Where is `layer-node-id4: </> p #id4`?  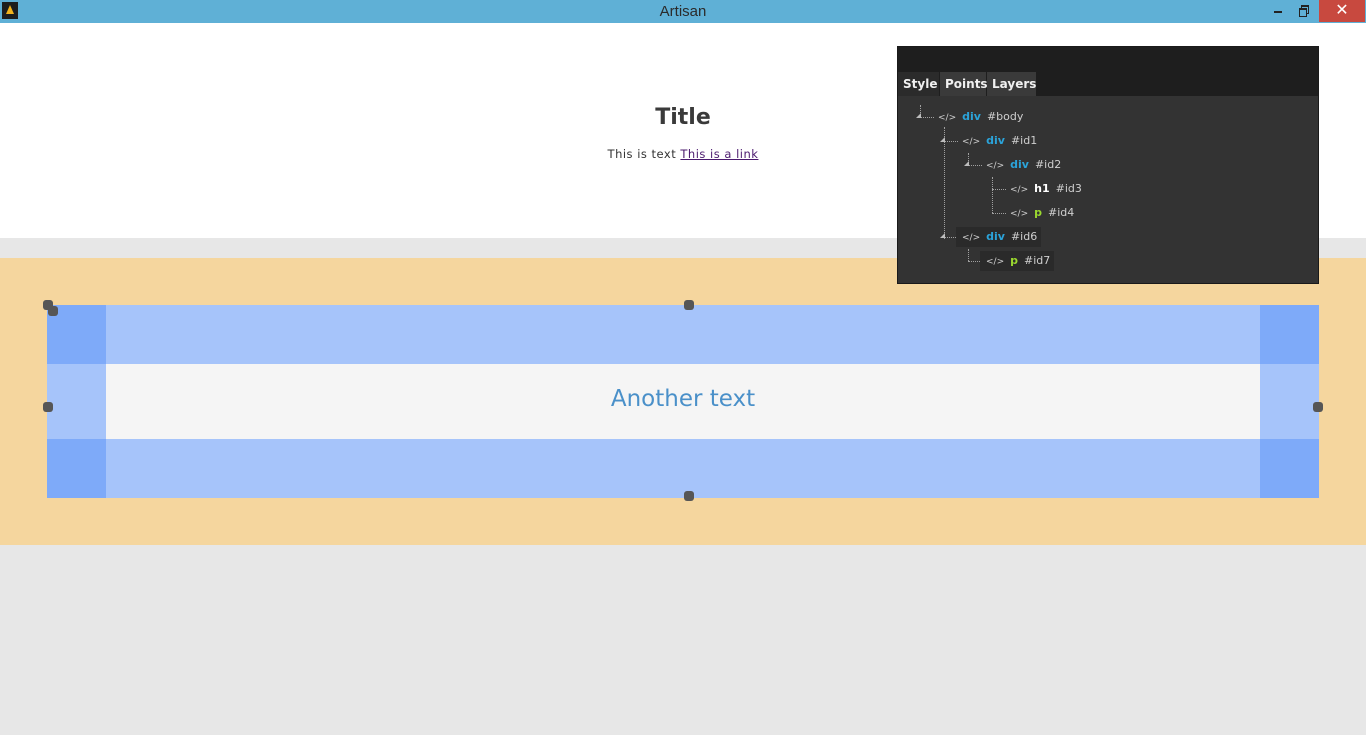
layer-node-id4: </> p #id4 is located at coordinates (1042, 213).